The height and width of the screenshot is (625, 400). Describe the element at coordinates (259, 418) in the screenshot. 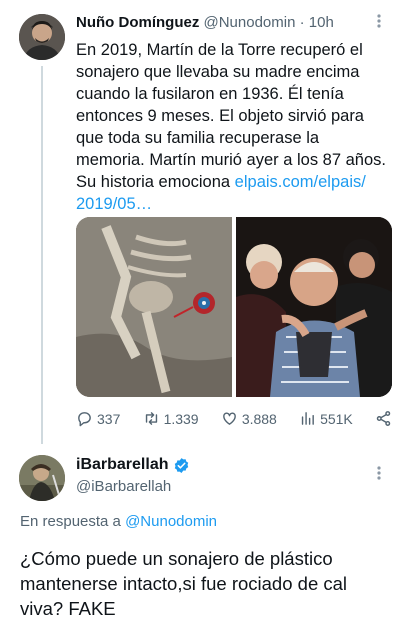

I see `like-count: 3.888` at that location.